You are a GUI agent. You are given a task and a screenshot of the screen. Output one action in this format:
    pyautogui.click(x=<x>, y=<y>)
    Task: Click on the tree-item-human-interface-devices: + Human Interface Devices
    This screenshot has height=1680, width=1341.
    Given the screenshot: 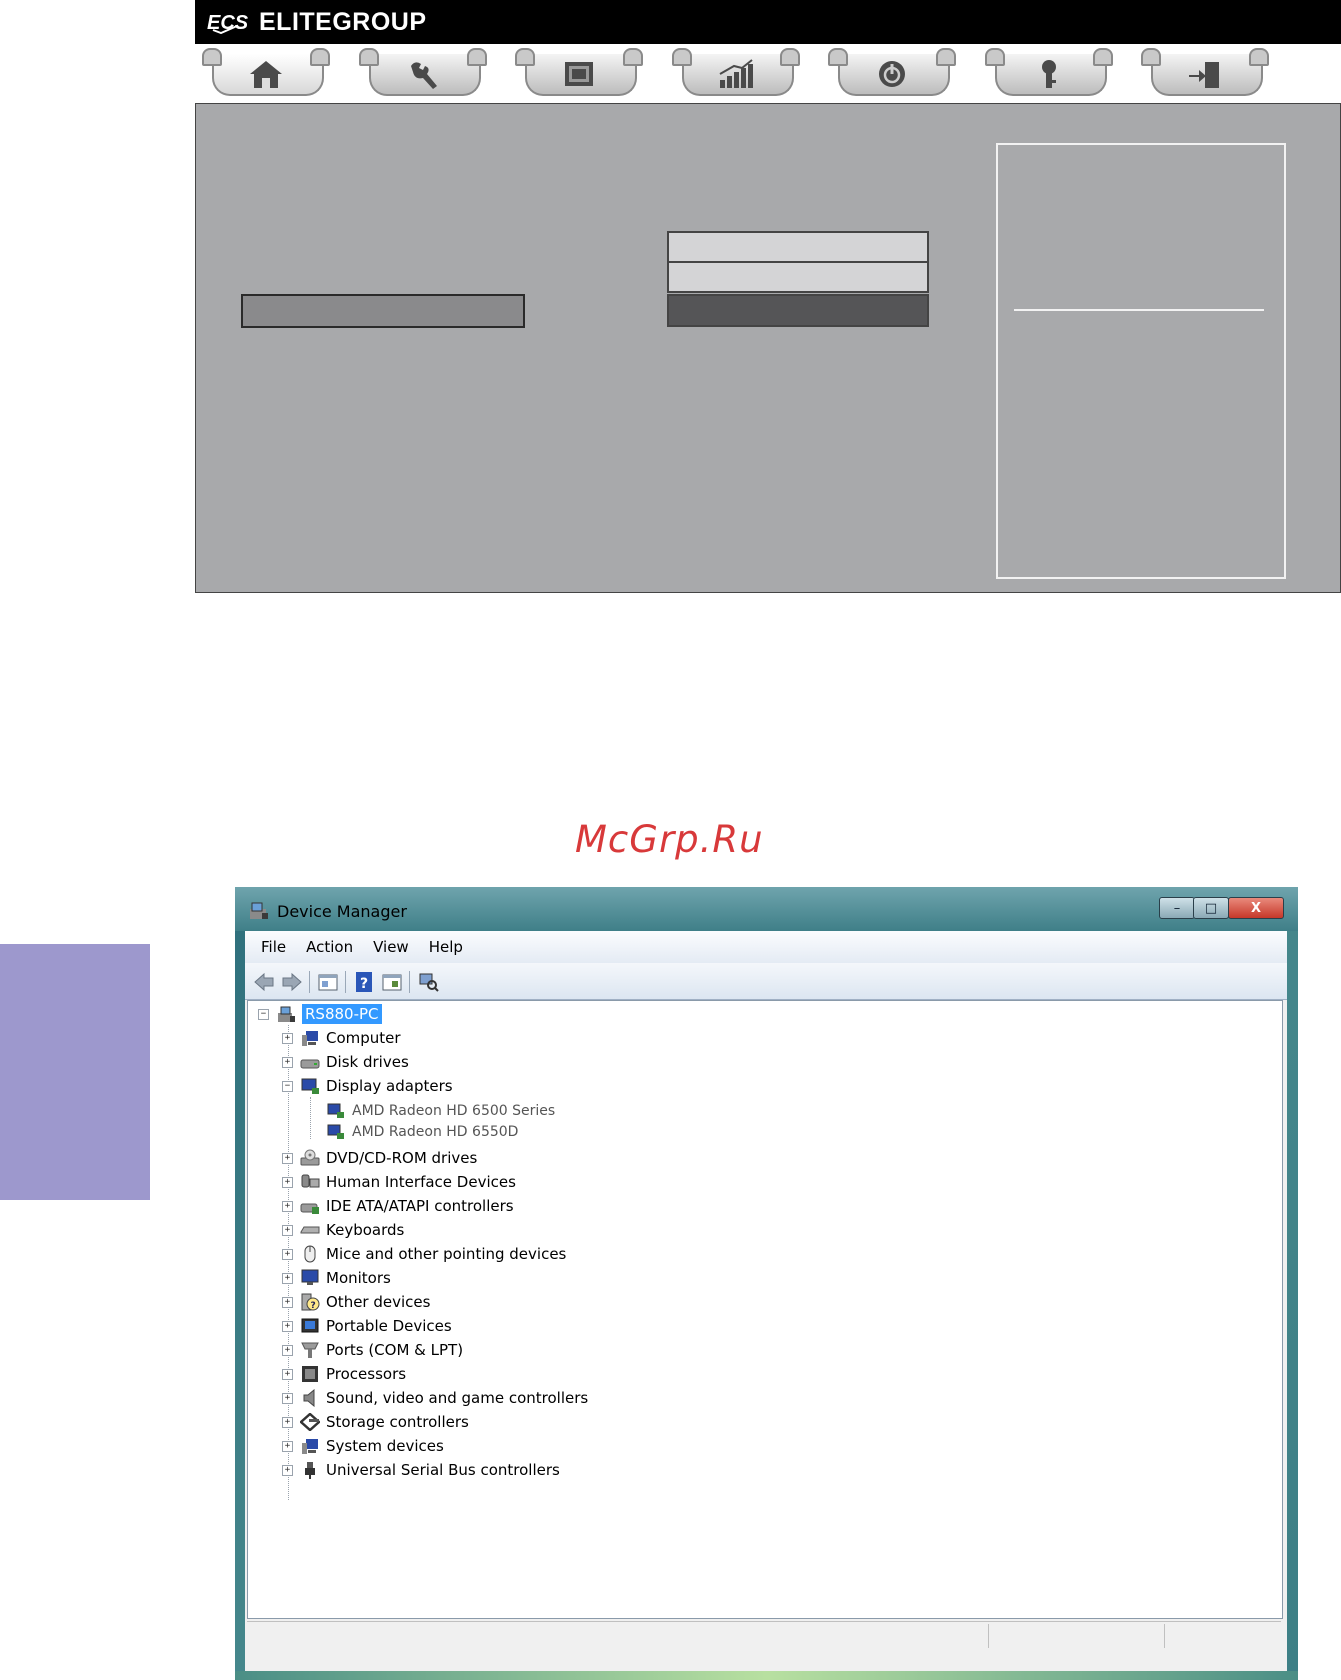 What is the action you would take?
    pyautogui.click(x=399, y=1182)
    